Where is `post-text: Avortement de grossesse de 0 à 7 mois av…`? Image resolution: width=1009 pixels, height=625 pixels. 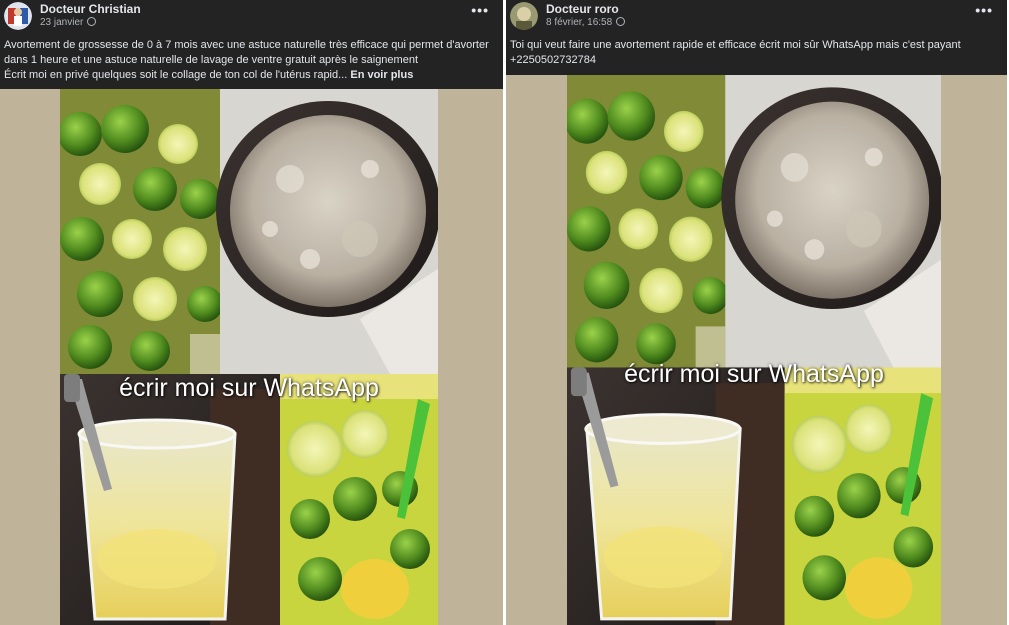
post-text: Avortement de grossesse de 0 à 7 mois av… is located at coordinates (250, 60).